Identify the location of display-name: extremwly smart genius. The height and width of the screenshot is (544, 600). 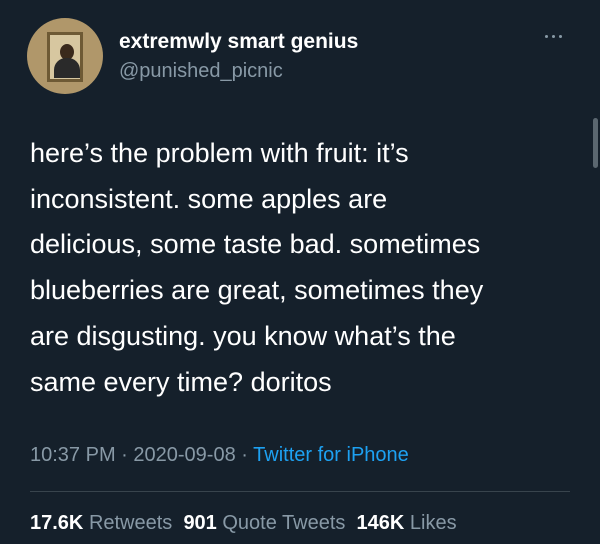
(238, 42).